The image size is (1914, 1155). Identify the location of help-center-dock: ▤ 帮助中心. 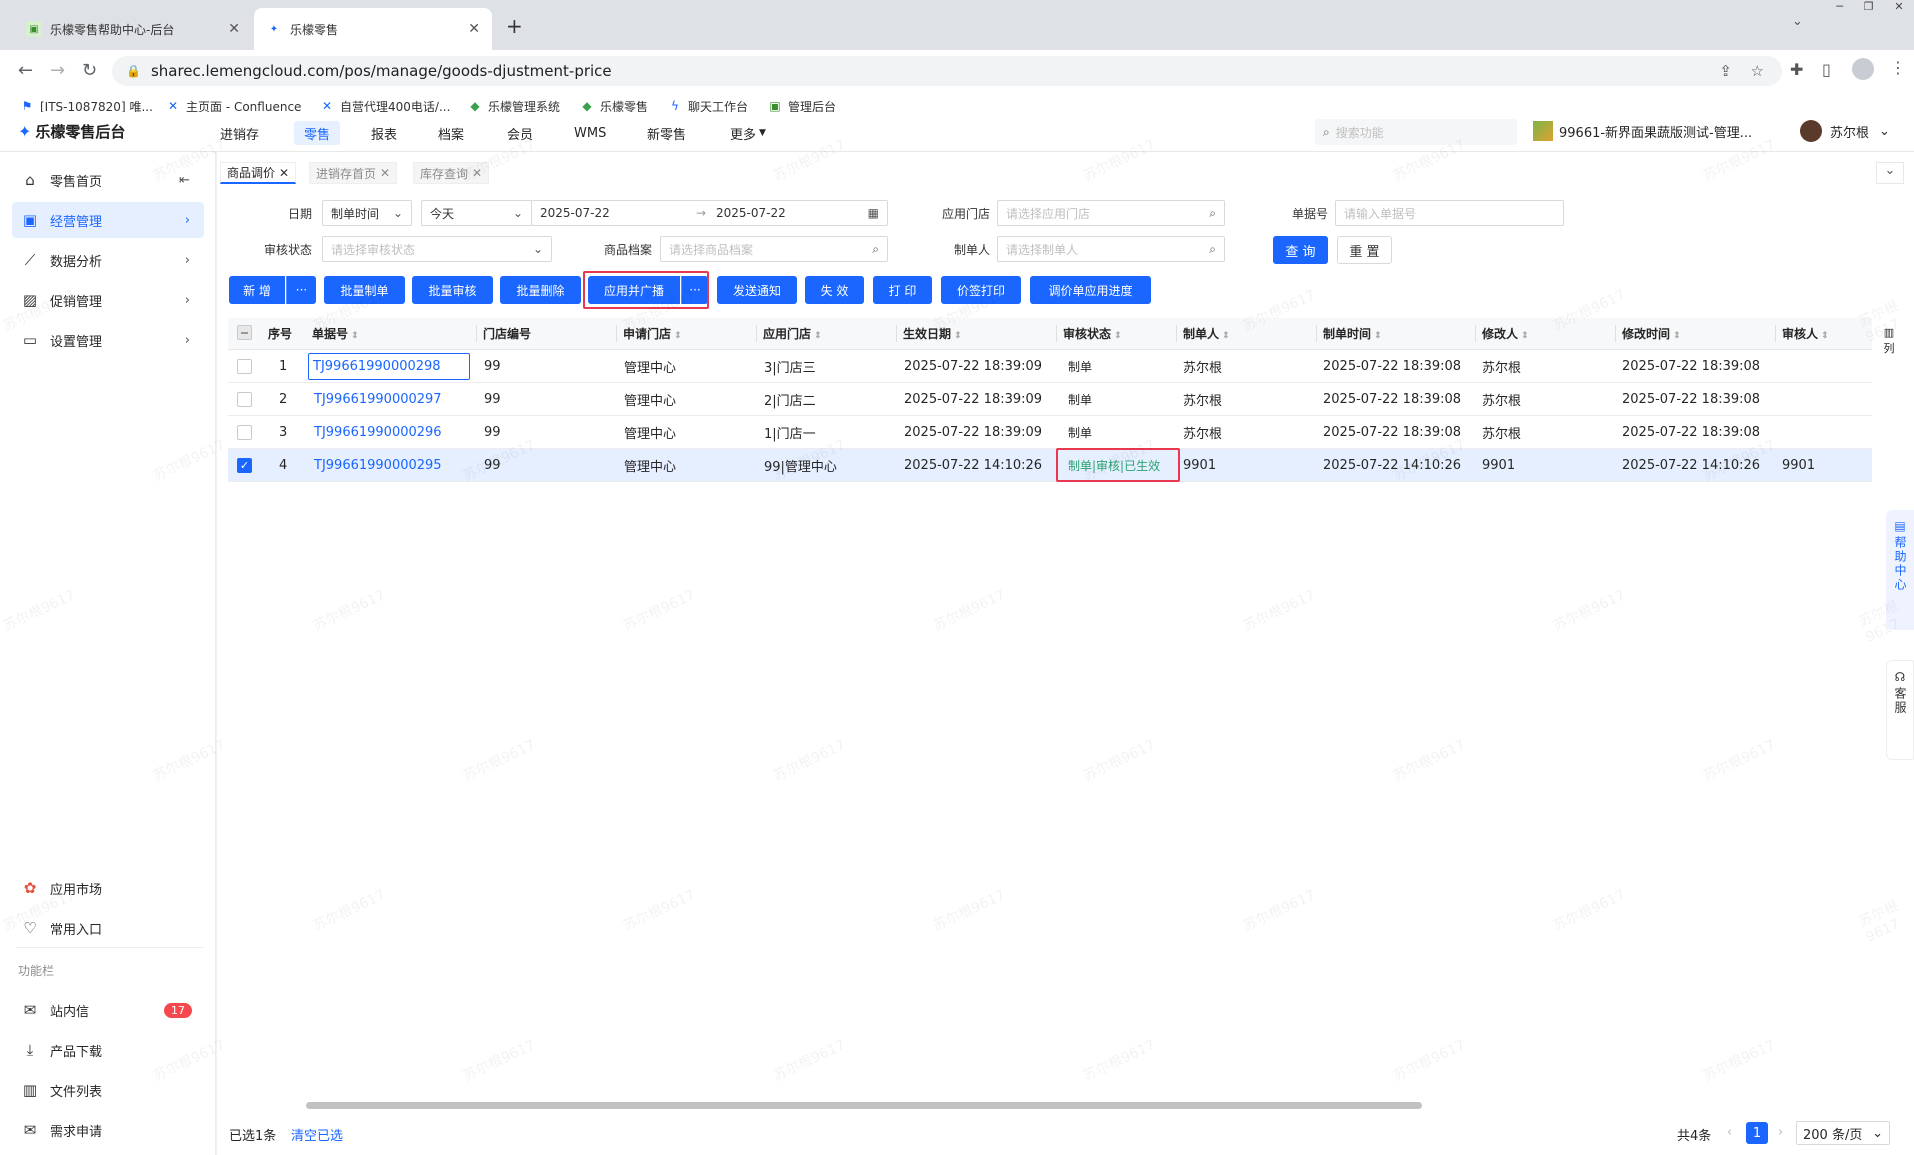
(1900, 570).